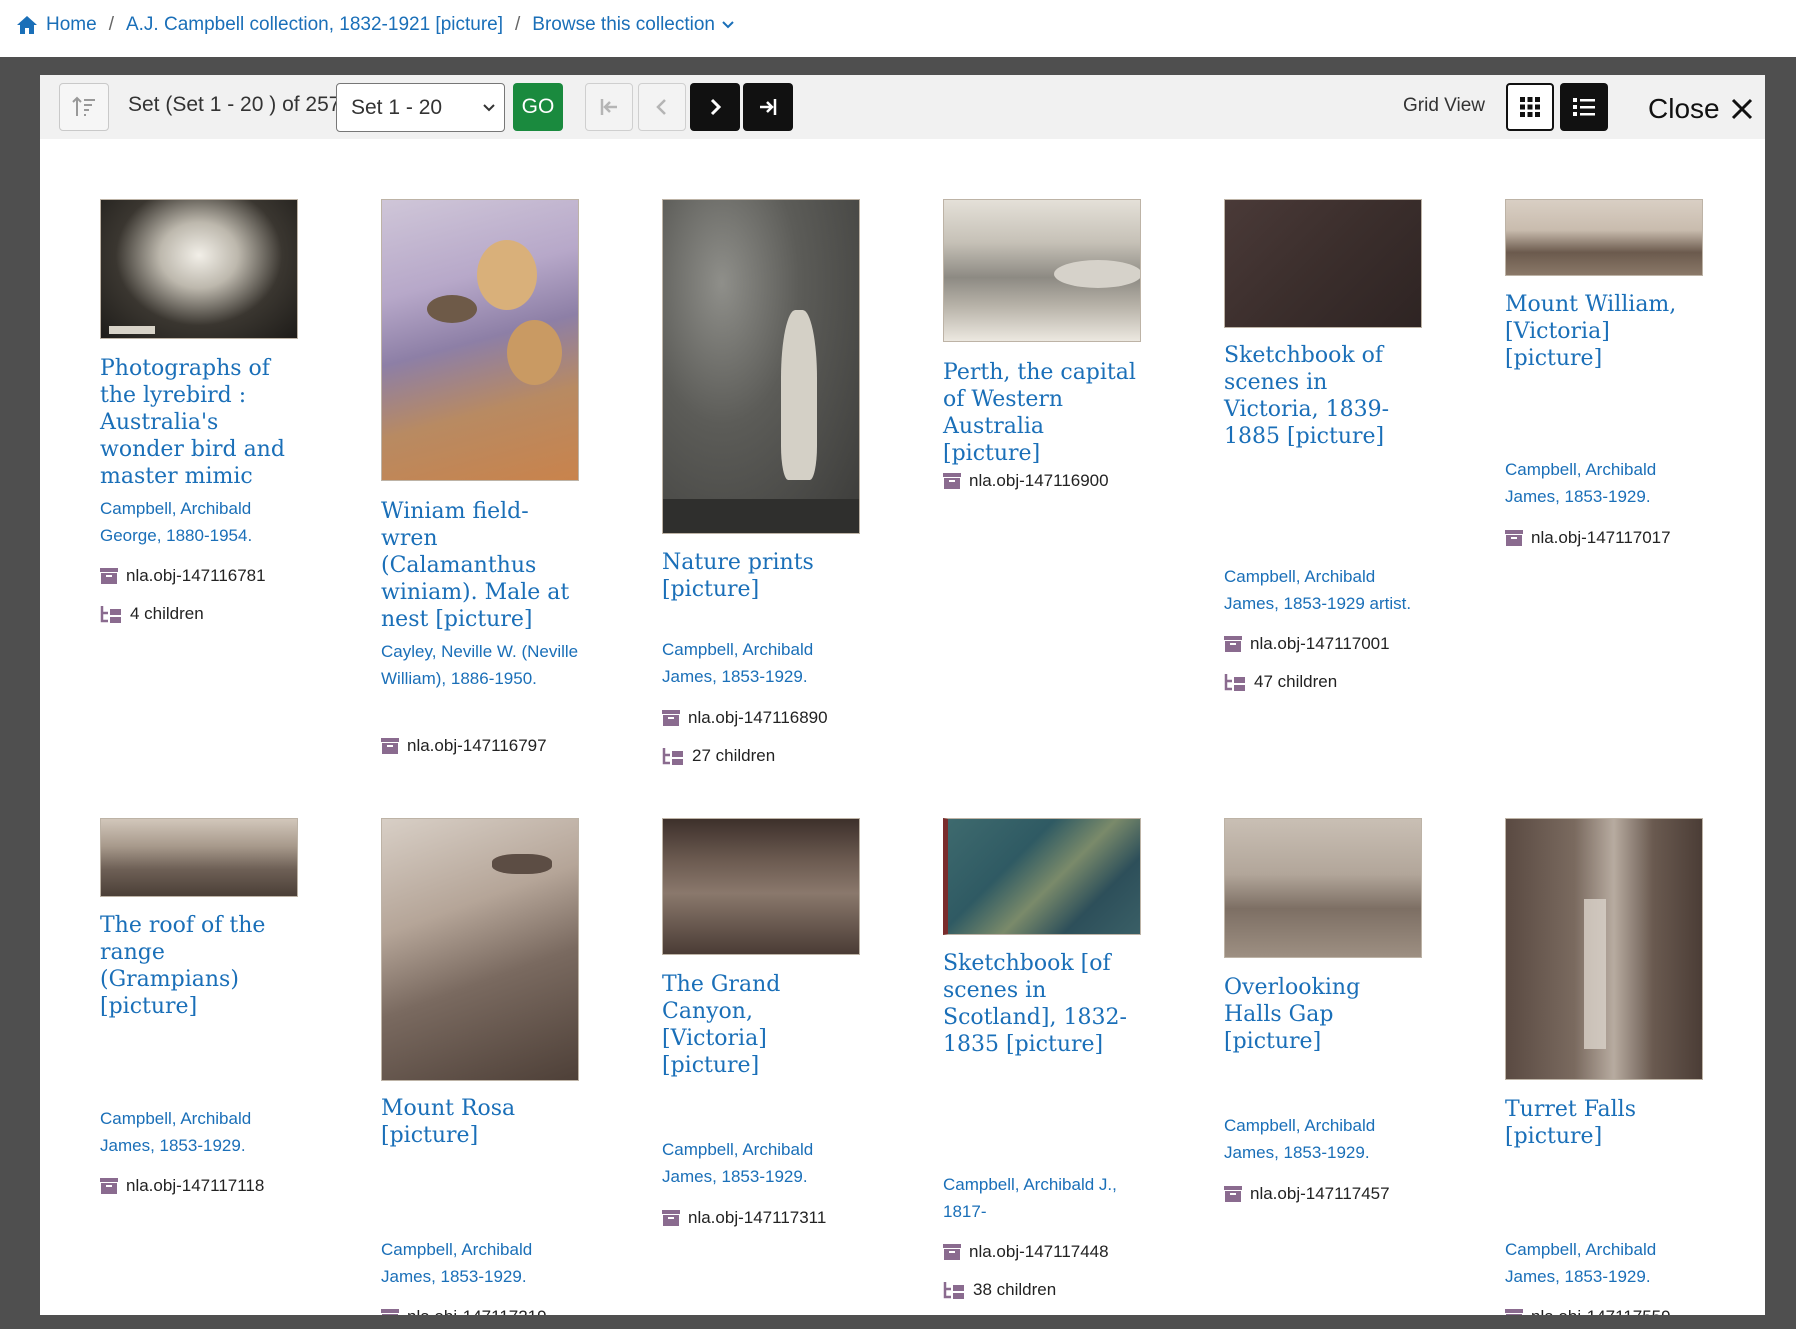  I want to click on item-id-text: nla.obj-147117559, so click(1601, 1311).